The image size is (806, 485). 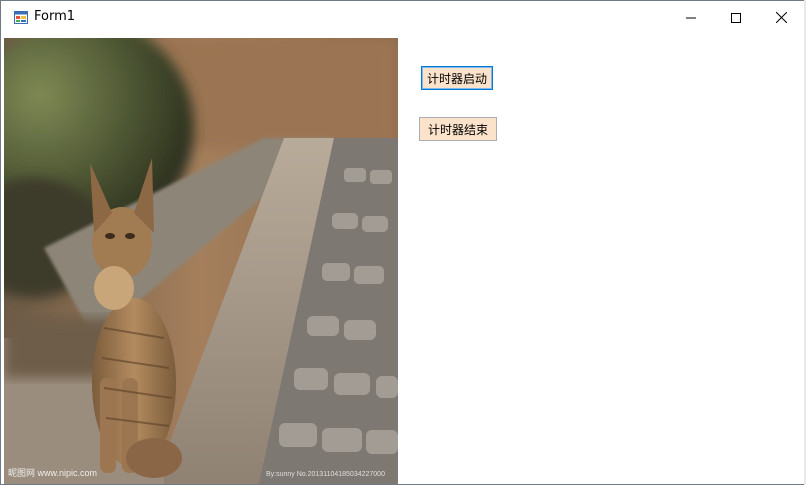 What do you see at coordinates (325, 474) in the screenshot?
I see `watermark-right: By:sunny No.20131104185034227000` at bounding box center [325, 474].